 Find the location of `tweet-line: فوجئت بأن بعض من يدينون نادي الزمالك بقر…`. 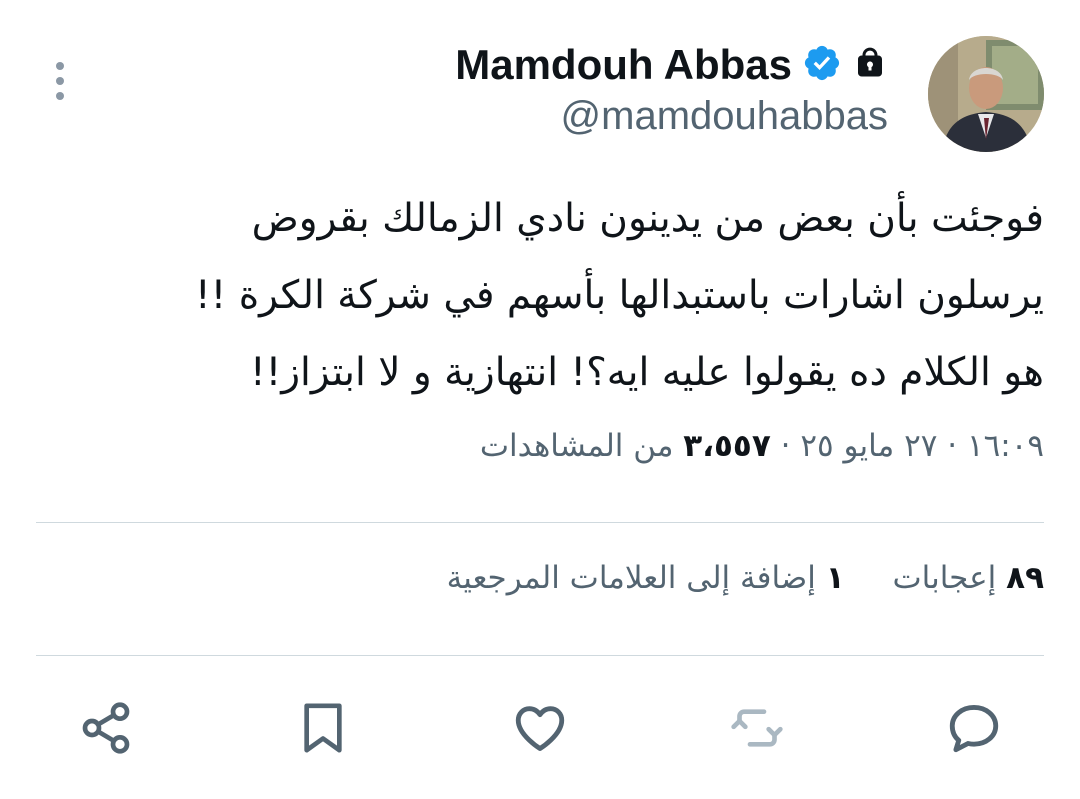

tweet-line: فوجئت بأن بعض من يدينون نادي الزمالك بقر… is located at coordinates (647, 218).